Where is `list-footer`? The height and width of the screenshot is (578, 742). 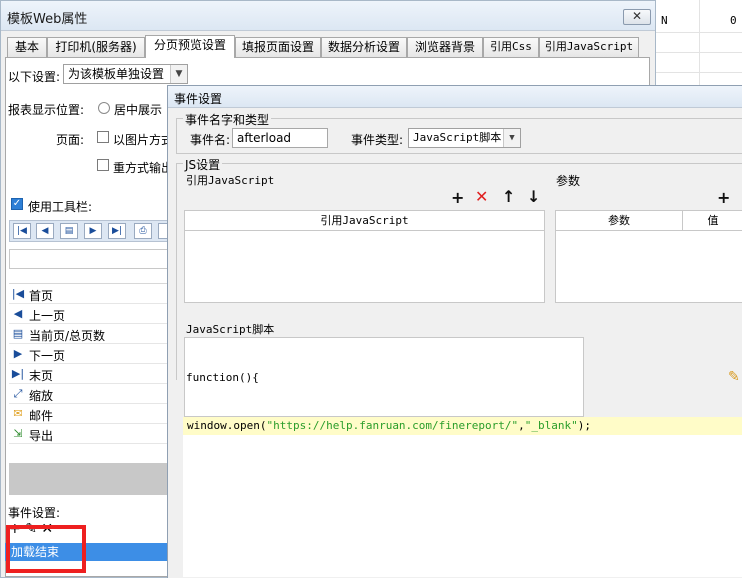
list-footer is located at coordinates (89, 479).